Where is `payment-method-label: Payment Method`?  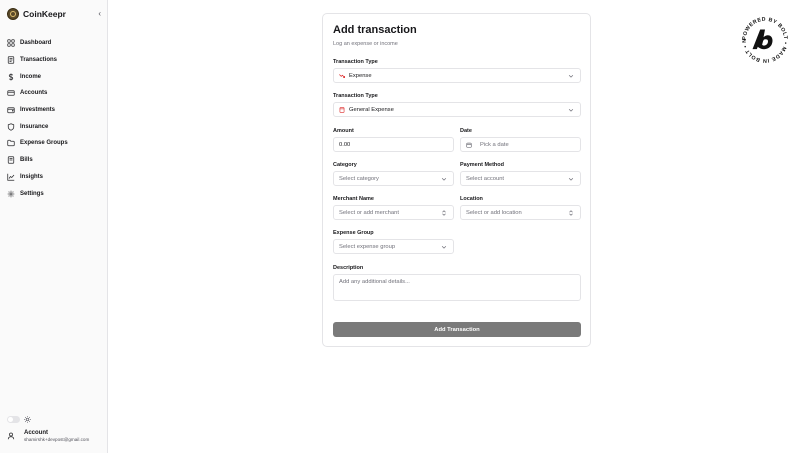 payment-method-label: Payment Method is located at coordinates (482, 165).